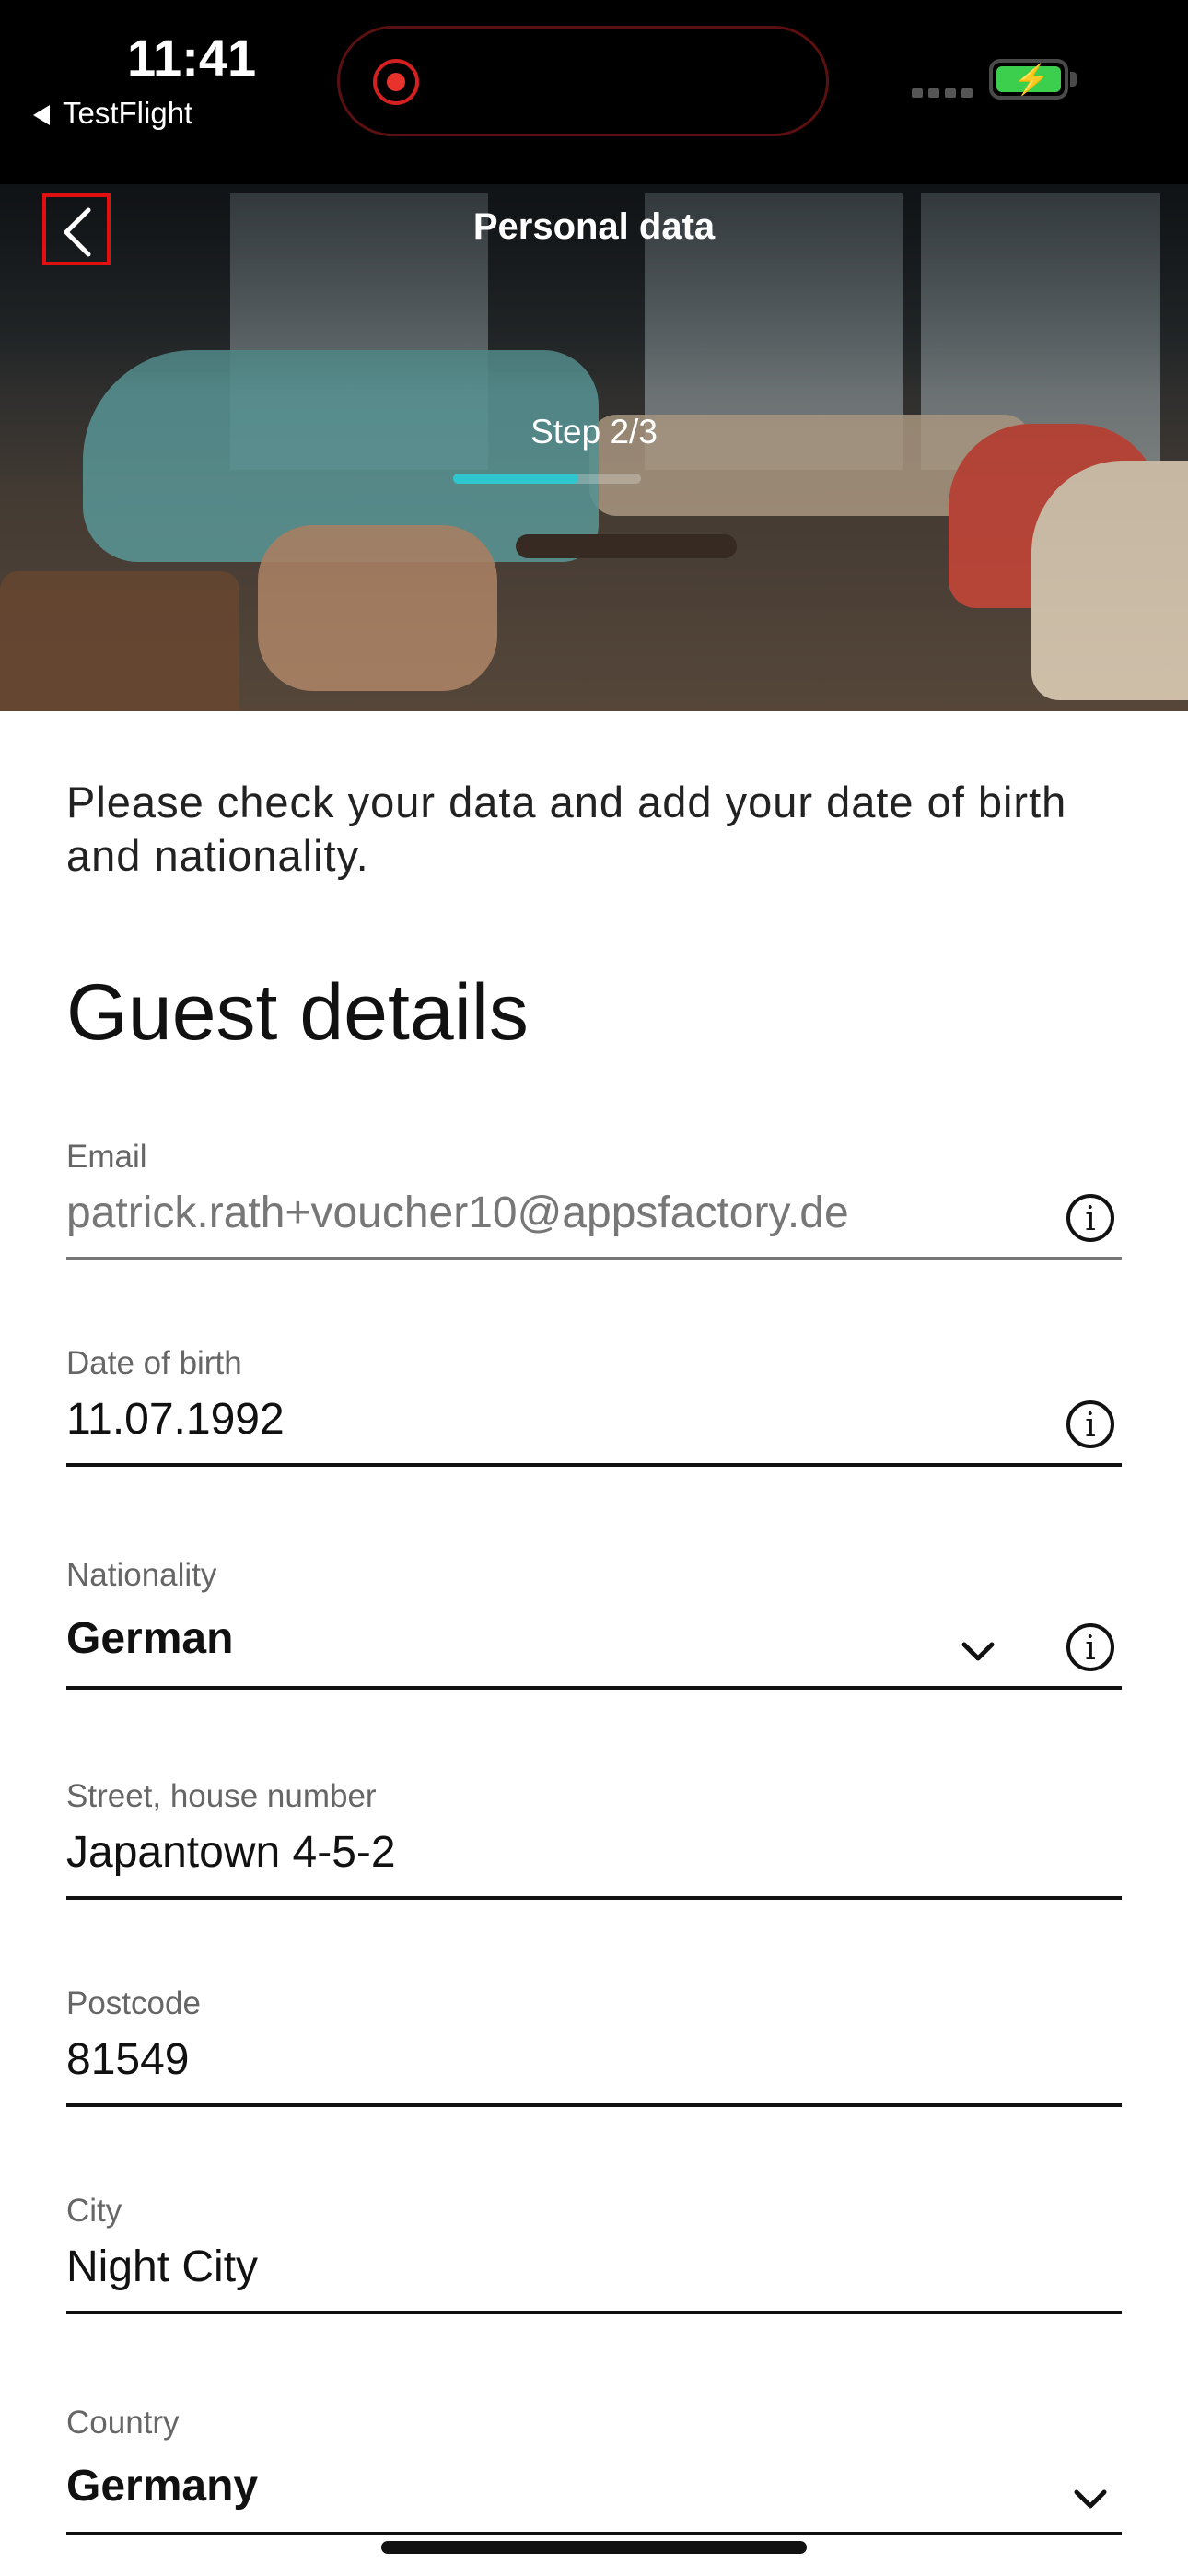 The height and width of the screenshot is (2576, 1188). I want to click on screen-recording-icon, so click(396, 82).